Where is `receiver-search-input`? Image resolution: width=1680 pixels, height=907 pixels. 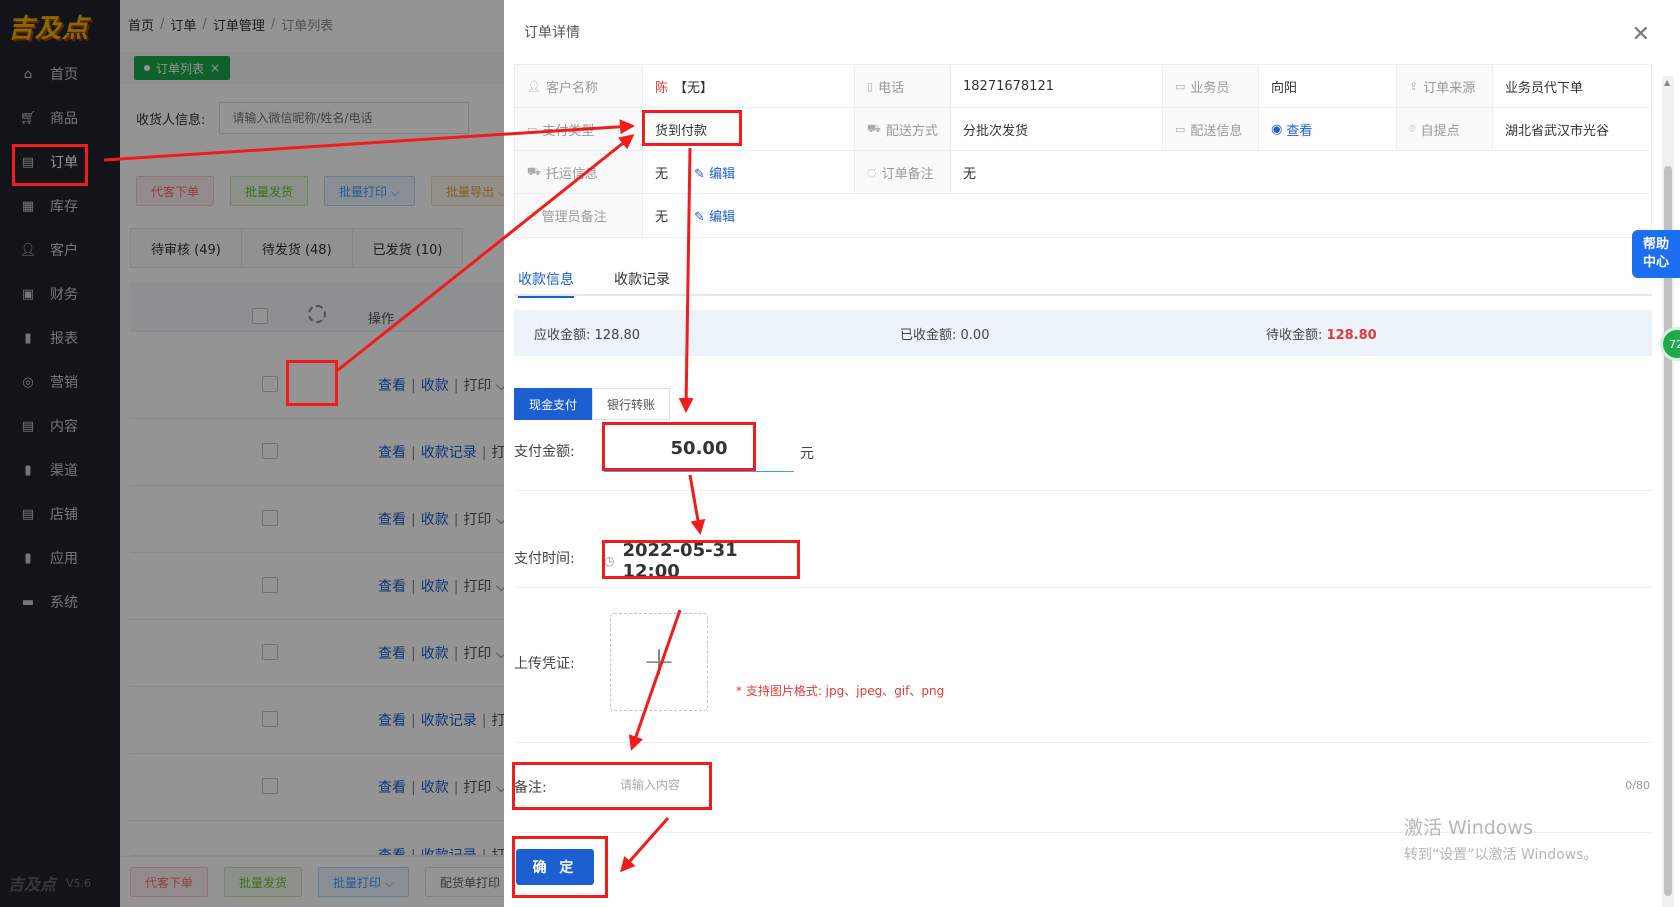 receiver-search-input is located at coordinates (344, 118).